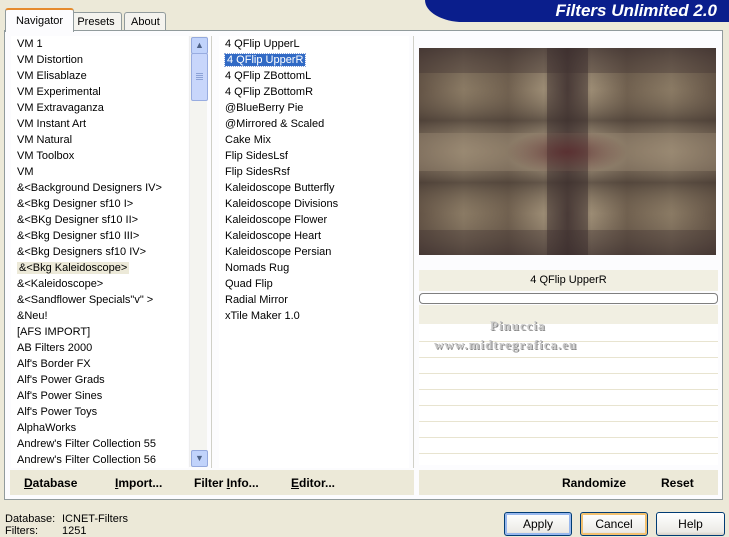 This screenshot has height=537, width=729. What do you see at coordinates (99, 364) in the screenshot?
I see `category-item: Alf's Border FX` at bounding box center [99, 364].